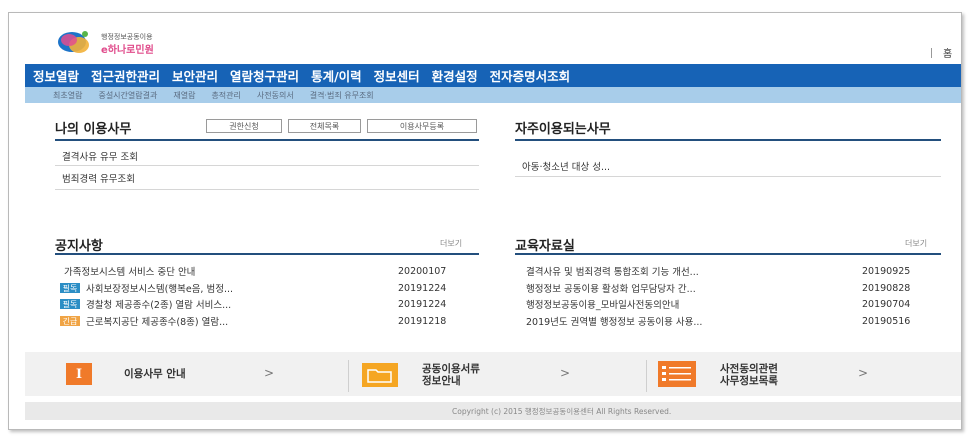  I want to click on info-letter-glyph: I, so click(79, 374).